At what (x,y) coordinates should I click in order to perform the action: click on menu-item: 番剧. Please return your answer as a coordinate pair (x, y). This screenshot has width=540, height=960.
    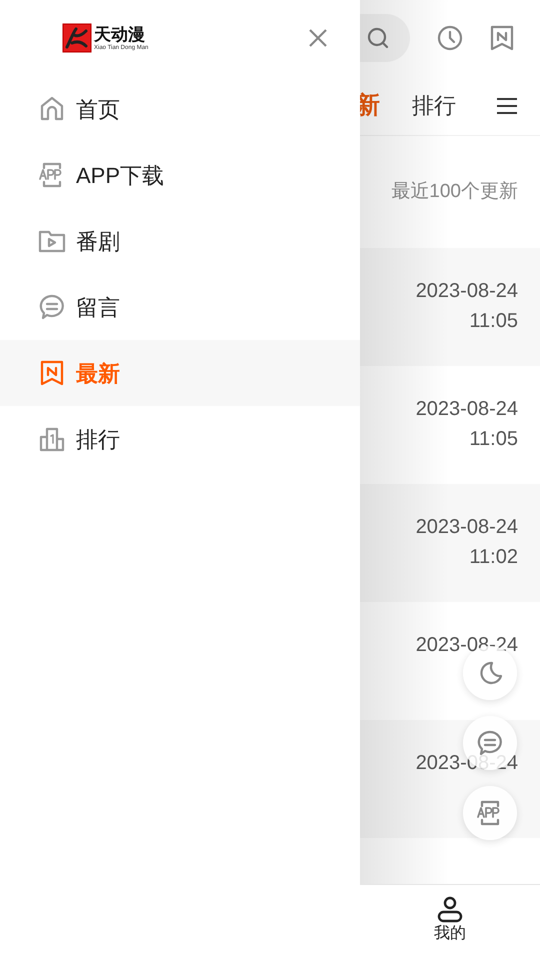
    Looking at the image, I should click on (180, 241).